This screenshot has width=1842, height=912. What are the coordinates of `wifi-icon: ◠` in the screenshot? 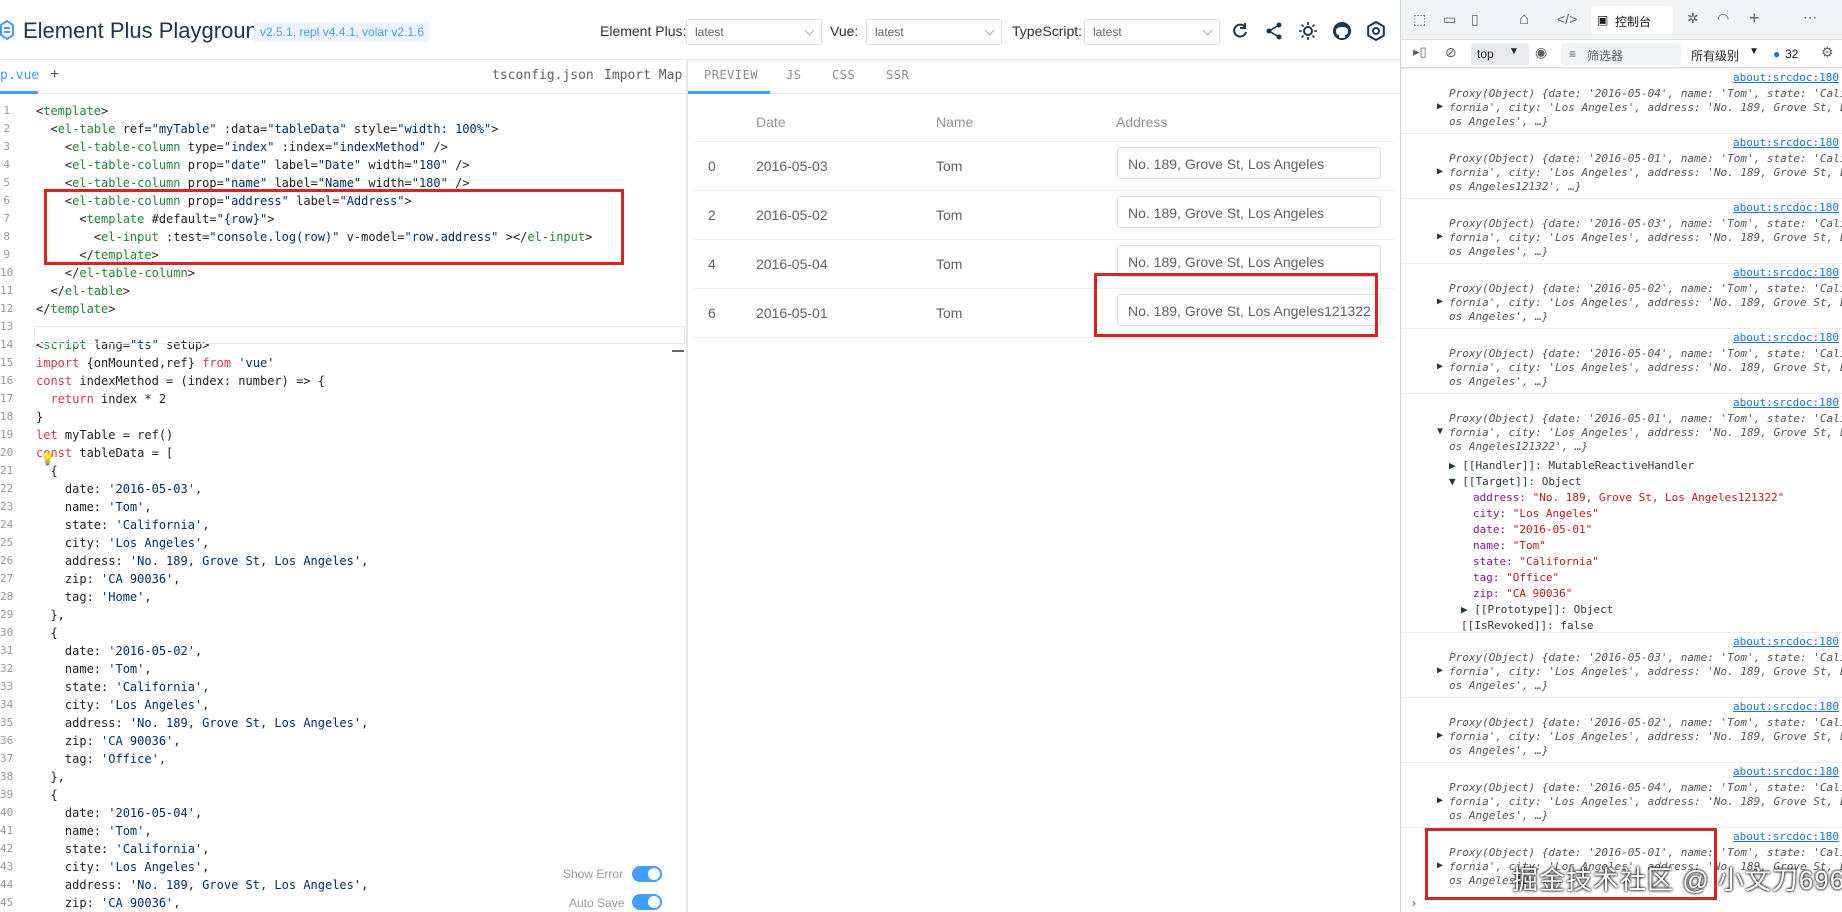 It's located at (1723, 18).